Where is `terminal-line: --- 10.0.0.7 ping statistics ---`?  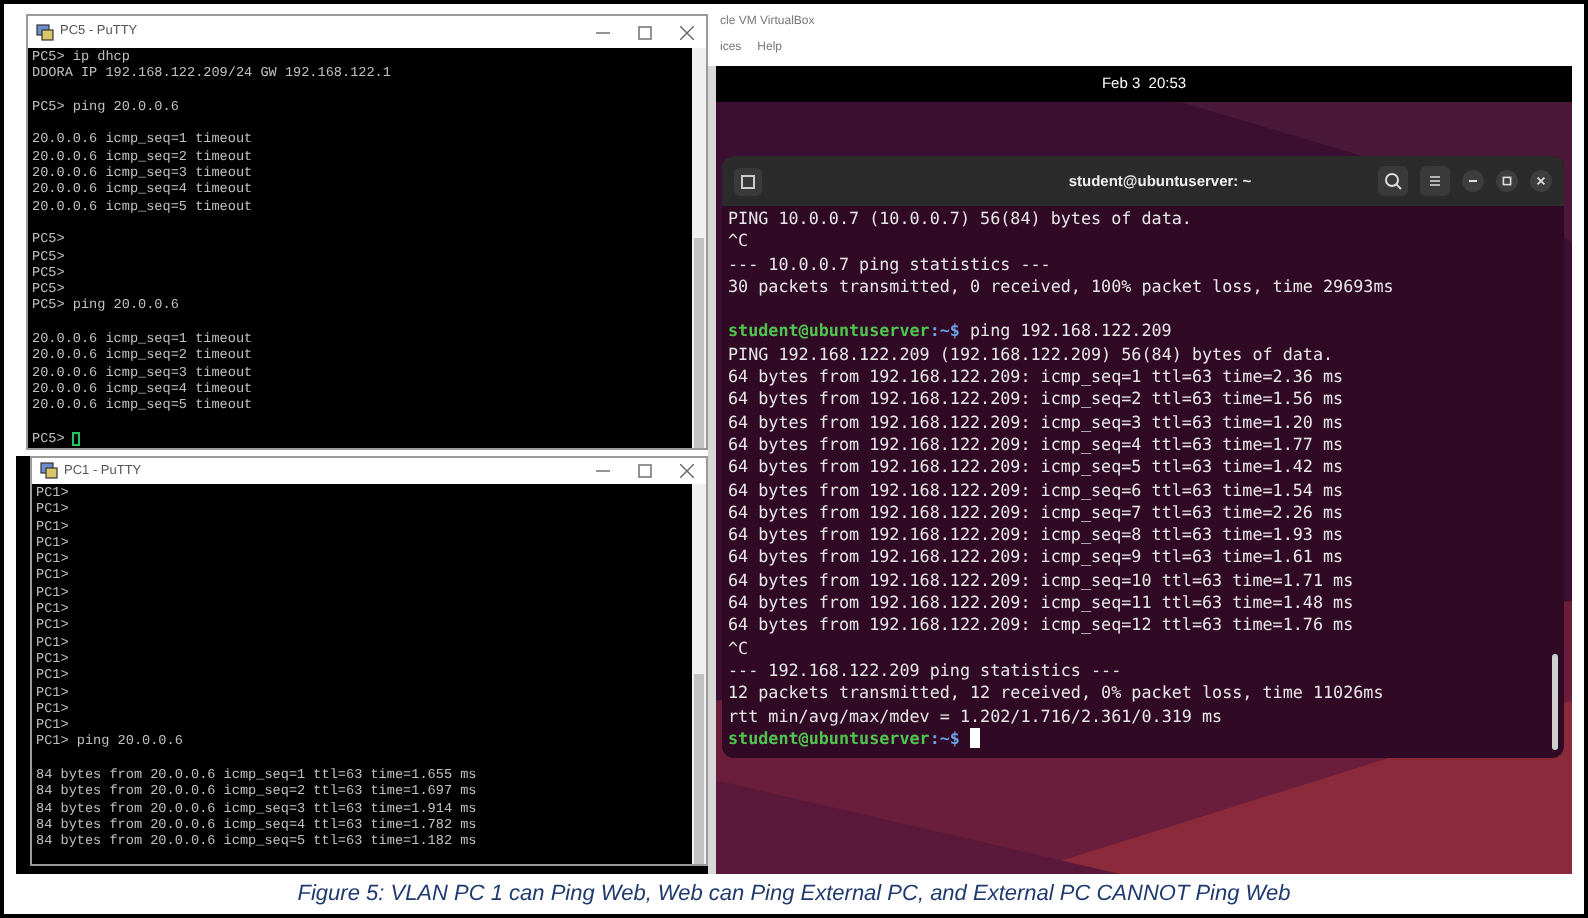
terminal-line: --- 10.0.0.7 ping statistics --- is located at coordinates (889, 264).